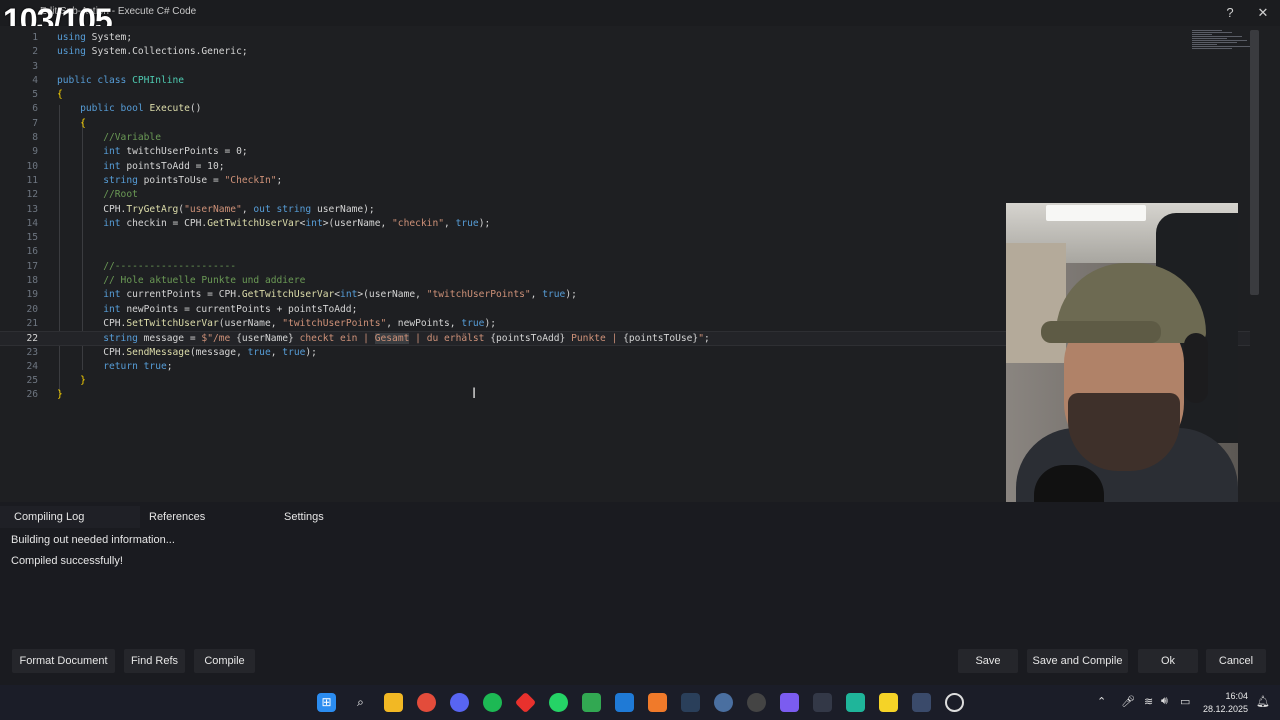 This screenshot has width=1280, height=720. What do you see at coordinates (624, 702) in the screenshot?
I see `vscode-icon` at bounding box center [624, 702].